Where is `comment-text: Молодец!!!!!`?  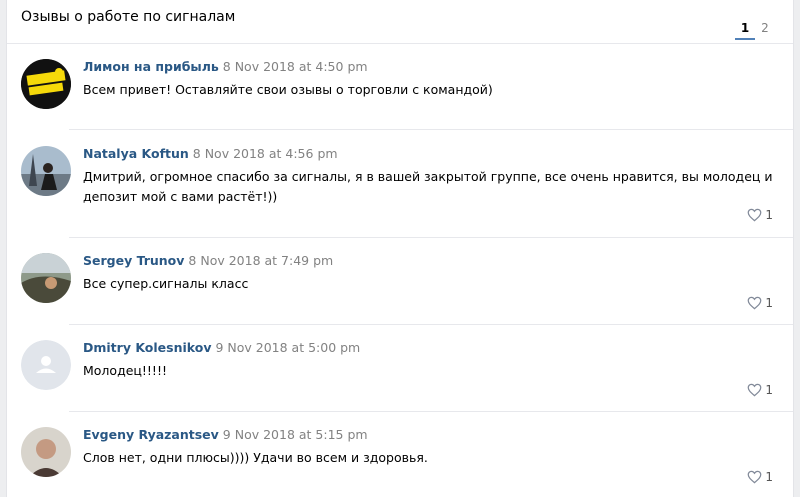 comment-text: Молодец!!!!! is located at coordinates (125, 370).